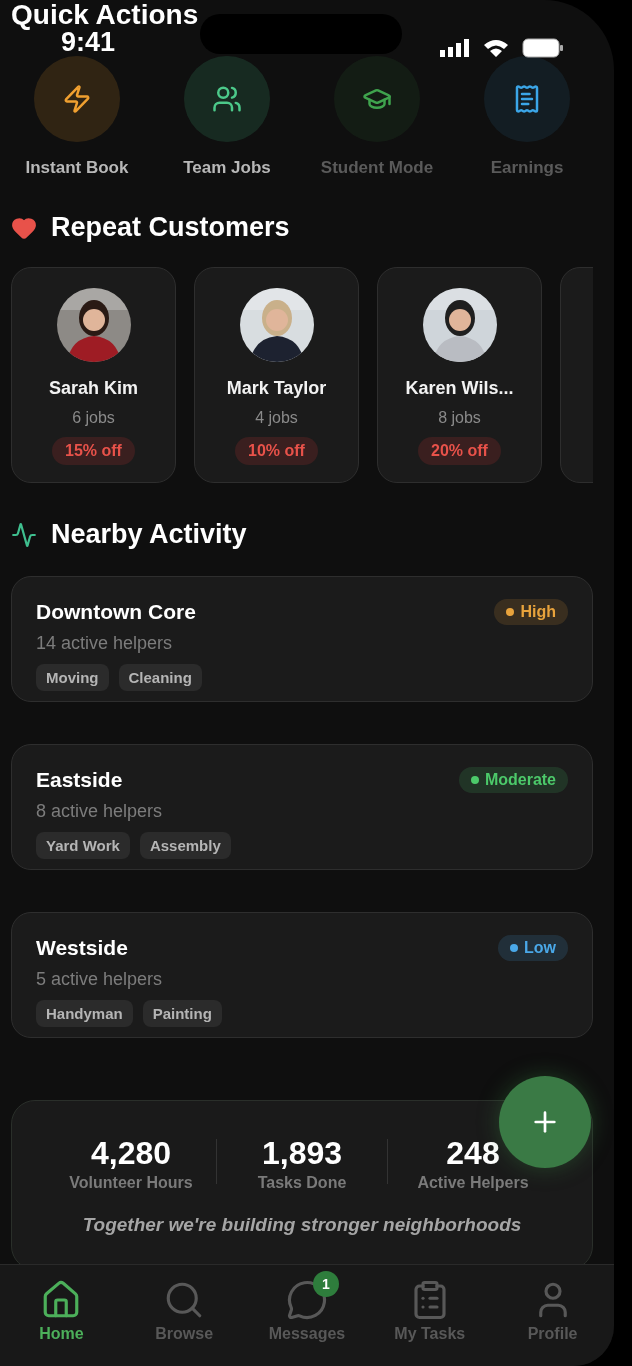 The width and height of the screenshot is (632, 1366). I want to click on tagline: Together we're building stronger neighborhoods, so click(302, 1225).